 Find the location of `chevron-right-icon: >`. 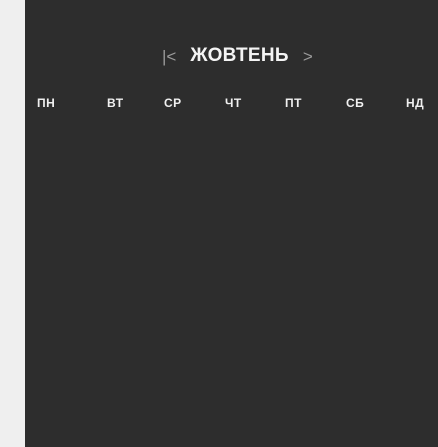

chevron-right-icon: > is located at coordinates (308, 56).